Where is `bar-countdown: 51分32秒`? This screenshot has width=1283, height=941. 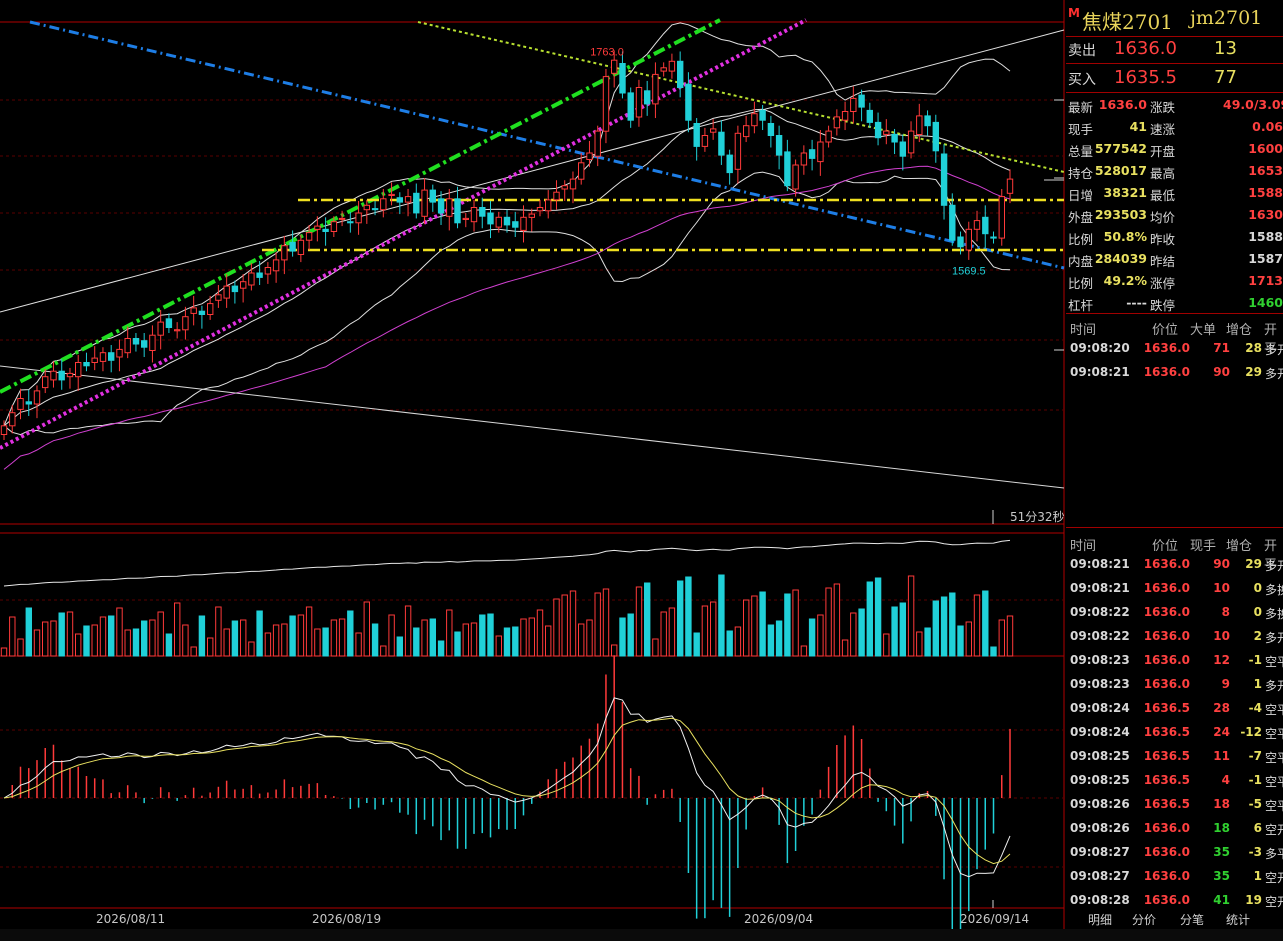
bar-countdown: 51分32秒 is located at coordinates (1037, 517).